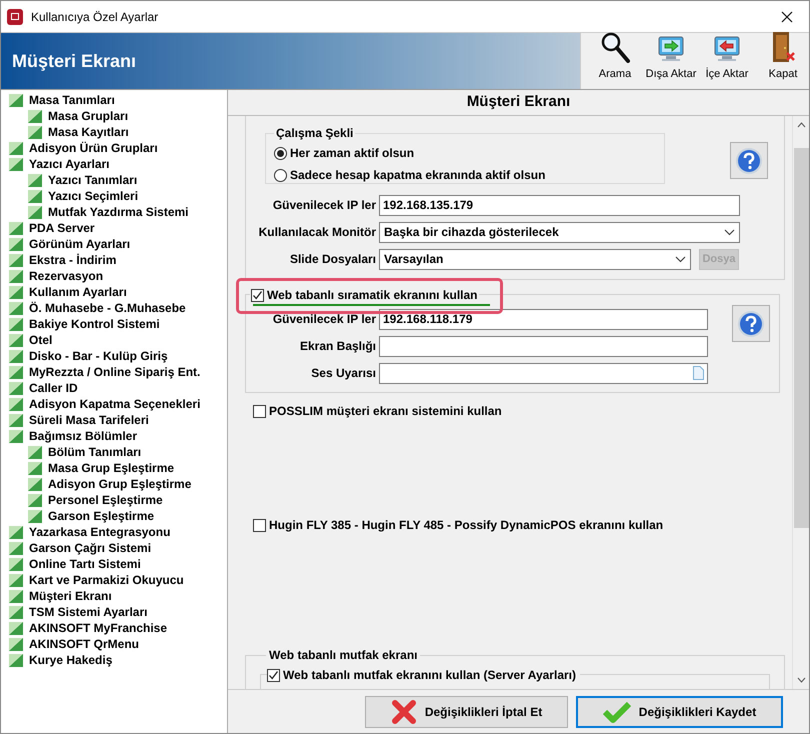 The image size is (810, 734). I want to click on tree-item: Süreli Masa Tarifeleri, so click(89, 420).